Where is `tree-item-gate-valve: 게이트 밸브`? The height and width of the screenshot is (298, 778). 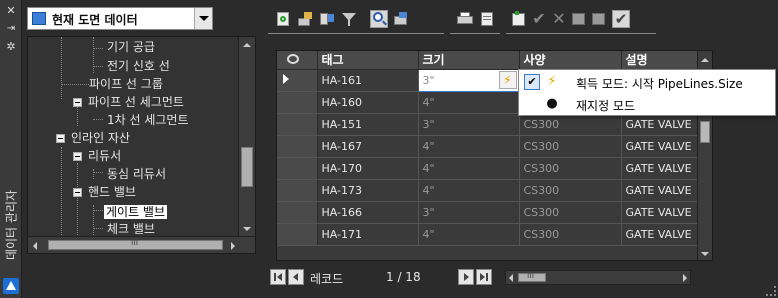
tree-item-gate-valve: 게이트 밸브 is located at coordinates (136, 212).